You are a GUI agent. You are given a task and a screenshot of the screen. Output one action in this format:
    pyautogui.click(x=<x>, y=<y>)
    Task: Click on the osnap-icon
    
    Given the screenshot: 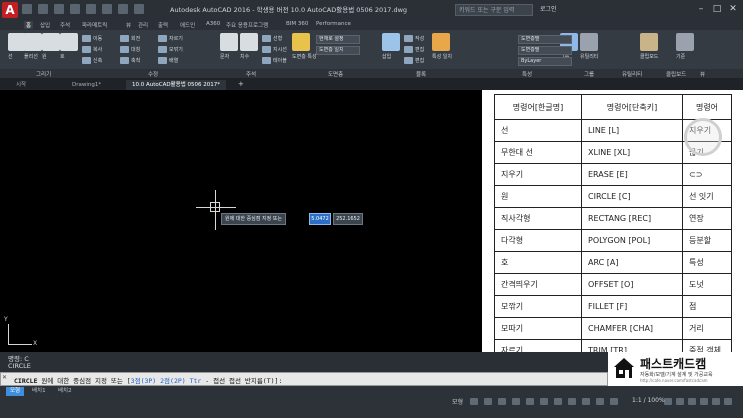 What is the action you would take?
    pyautogui.click(x=544, y=401)
    